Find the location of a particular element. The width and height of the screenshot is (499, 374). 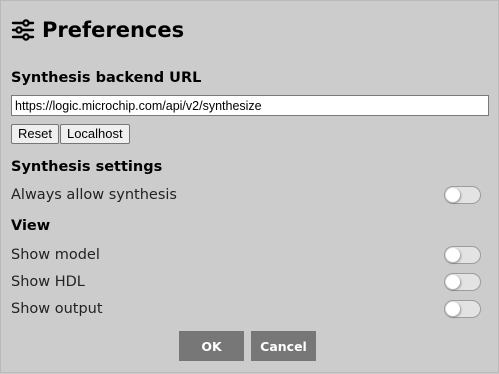

dialog-footer: OK Cancel is located at coordinates (247, 346).